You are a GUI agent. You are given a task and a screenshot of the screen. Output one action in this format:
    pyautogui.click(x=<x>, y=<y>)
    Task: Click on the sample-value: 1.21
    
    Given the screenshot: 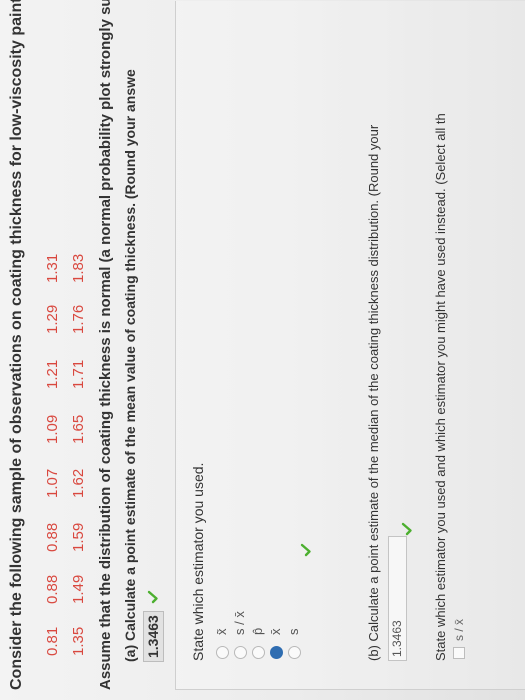 What is the action you would take?
    pyautogui.click(x=52, y=374)
    